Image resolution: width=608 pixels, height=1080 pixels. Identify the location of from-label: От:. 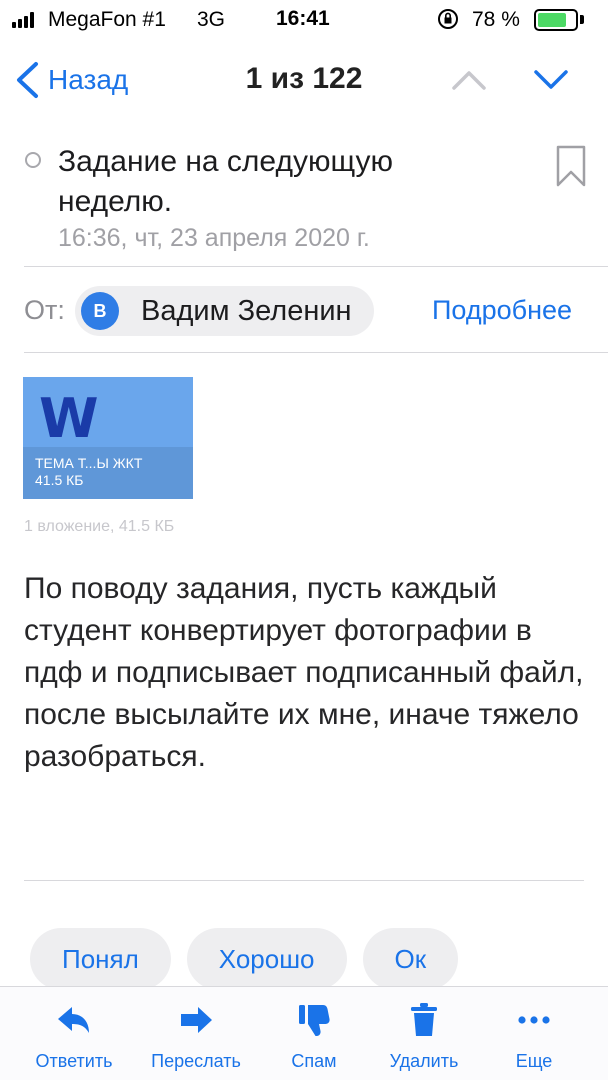
(44, 310).